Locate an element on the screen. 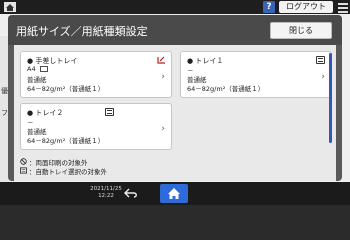  date-text: 2021/11/25 is located at coordinates (106, 189).